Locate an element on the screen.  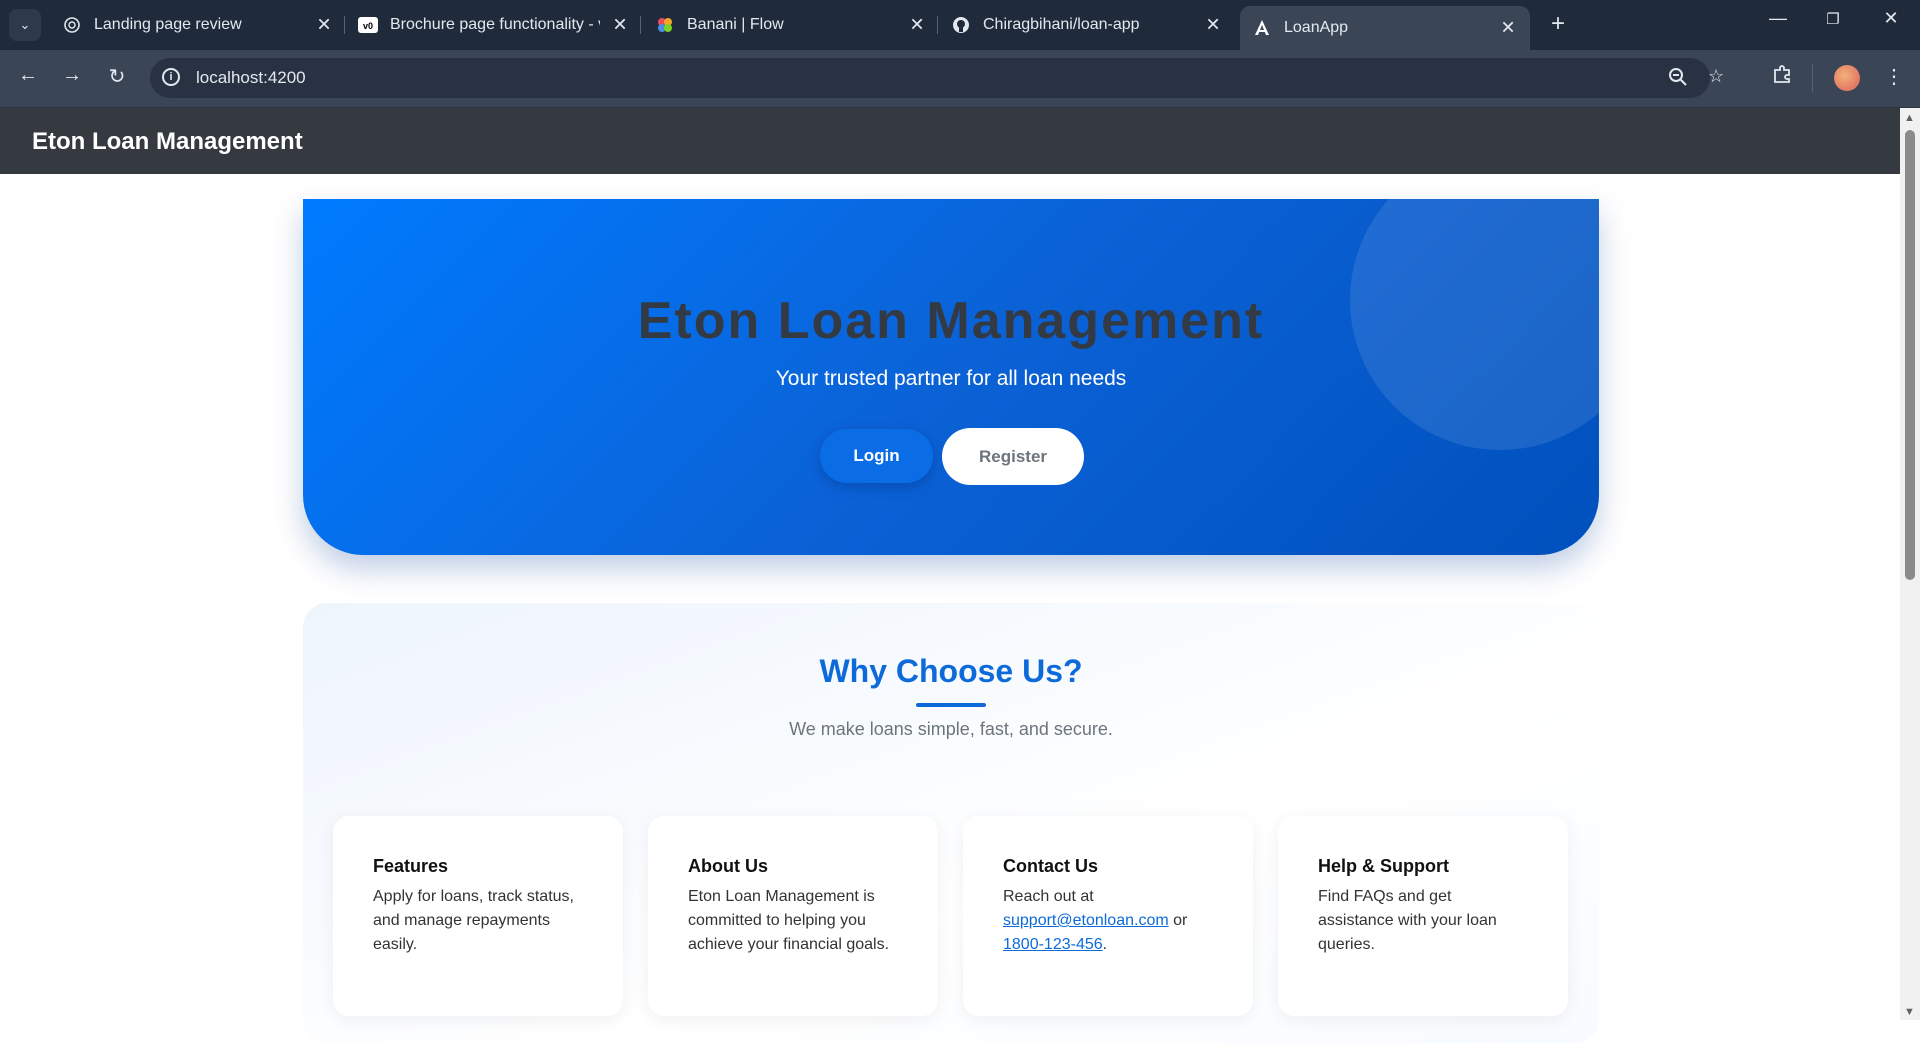
back-icon: ← is located at coordinates (28, 75).